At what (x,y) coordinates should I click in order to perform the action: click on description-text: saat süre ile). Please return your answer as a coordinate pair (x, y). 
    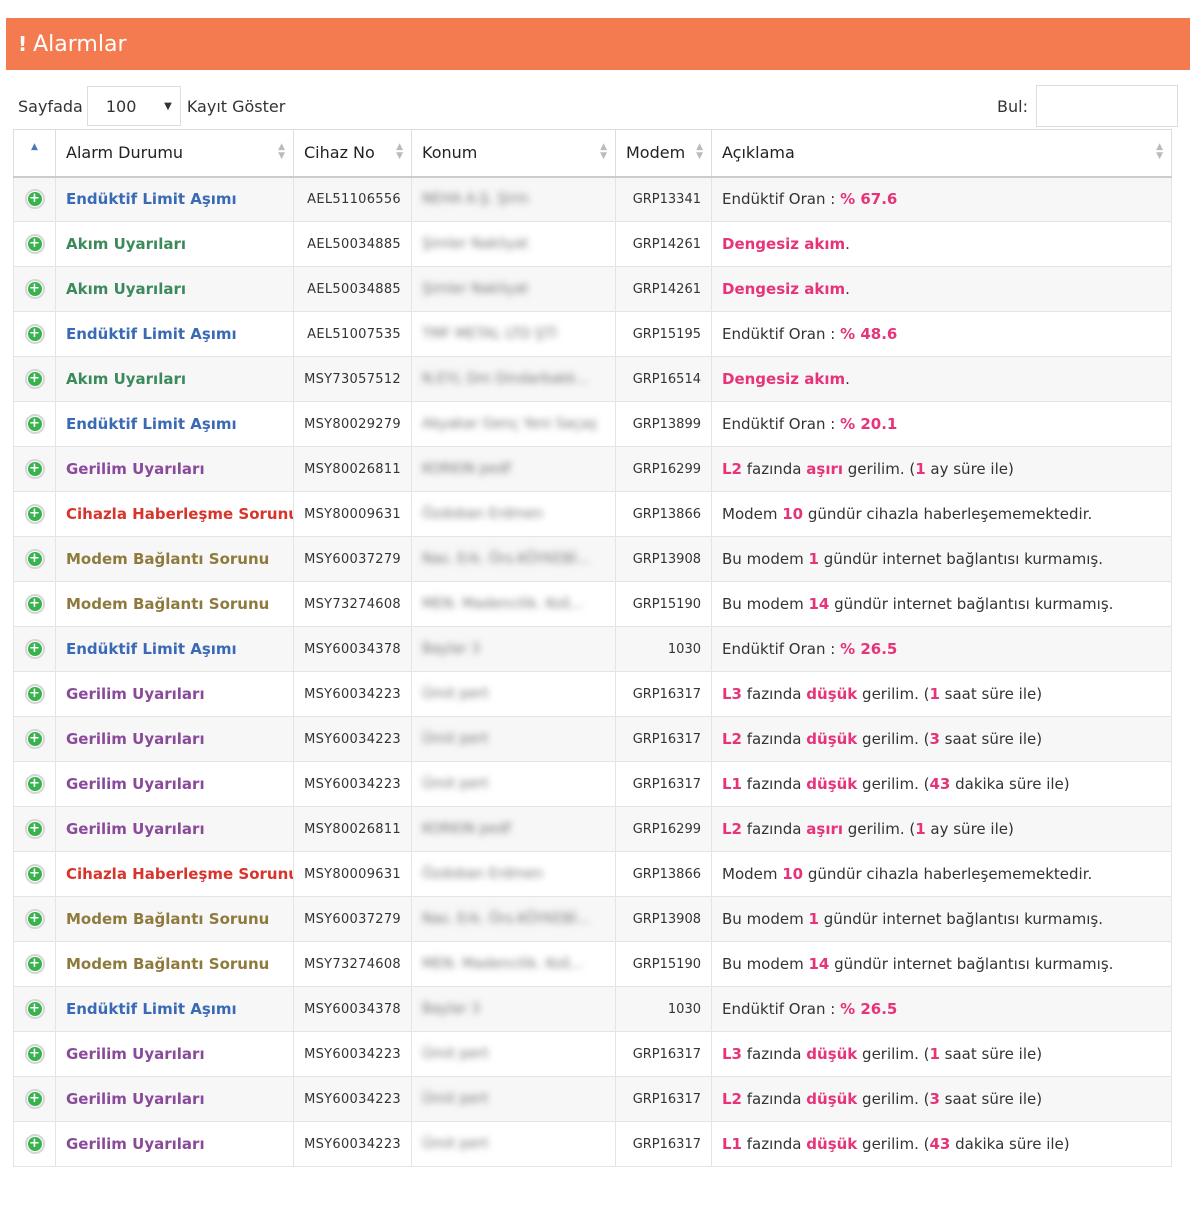
    Looking at the image, I should click on (991, 1054).